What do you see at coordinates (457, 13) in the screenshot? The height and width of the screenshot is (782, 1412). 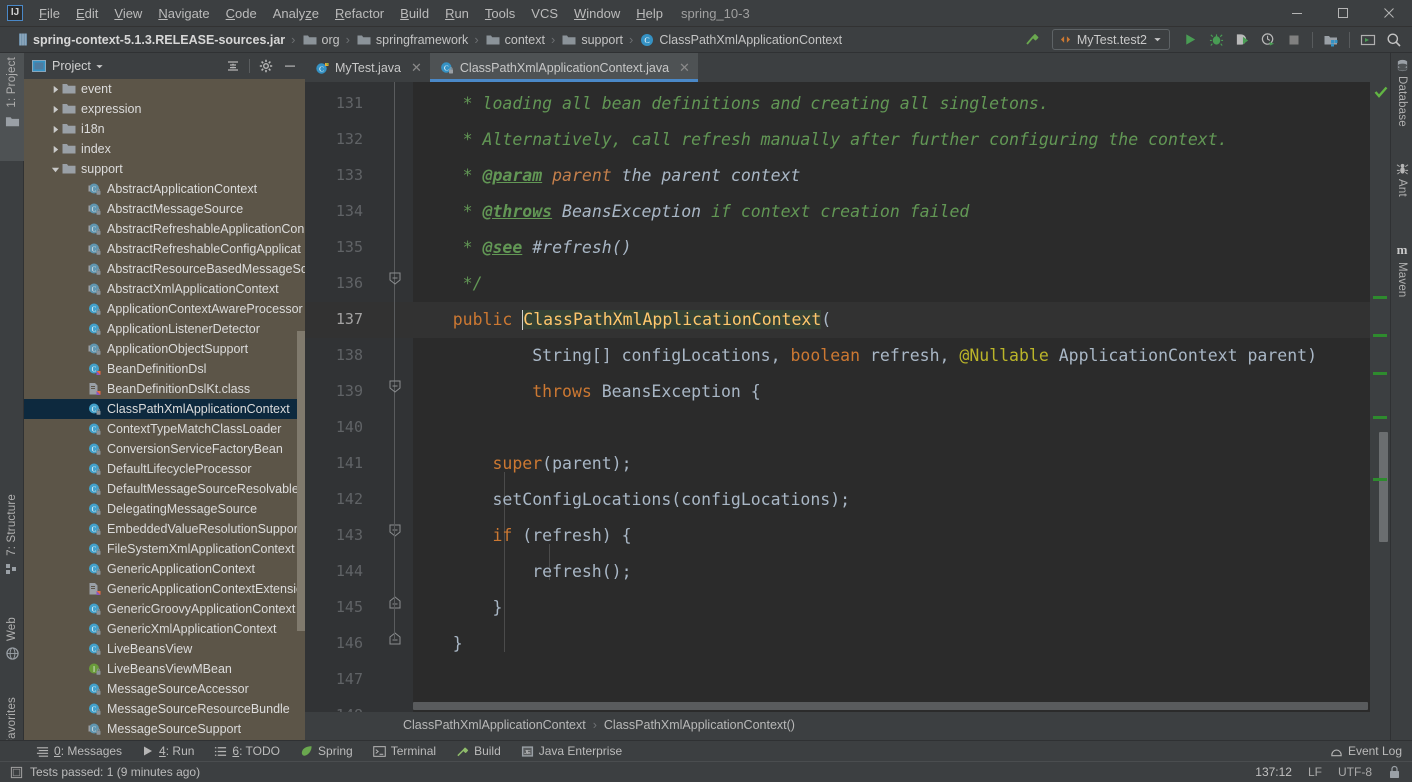 I see `menu-run: Run` at bounding box center [457, 13].